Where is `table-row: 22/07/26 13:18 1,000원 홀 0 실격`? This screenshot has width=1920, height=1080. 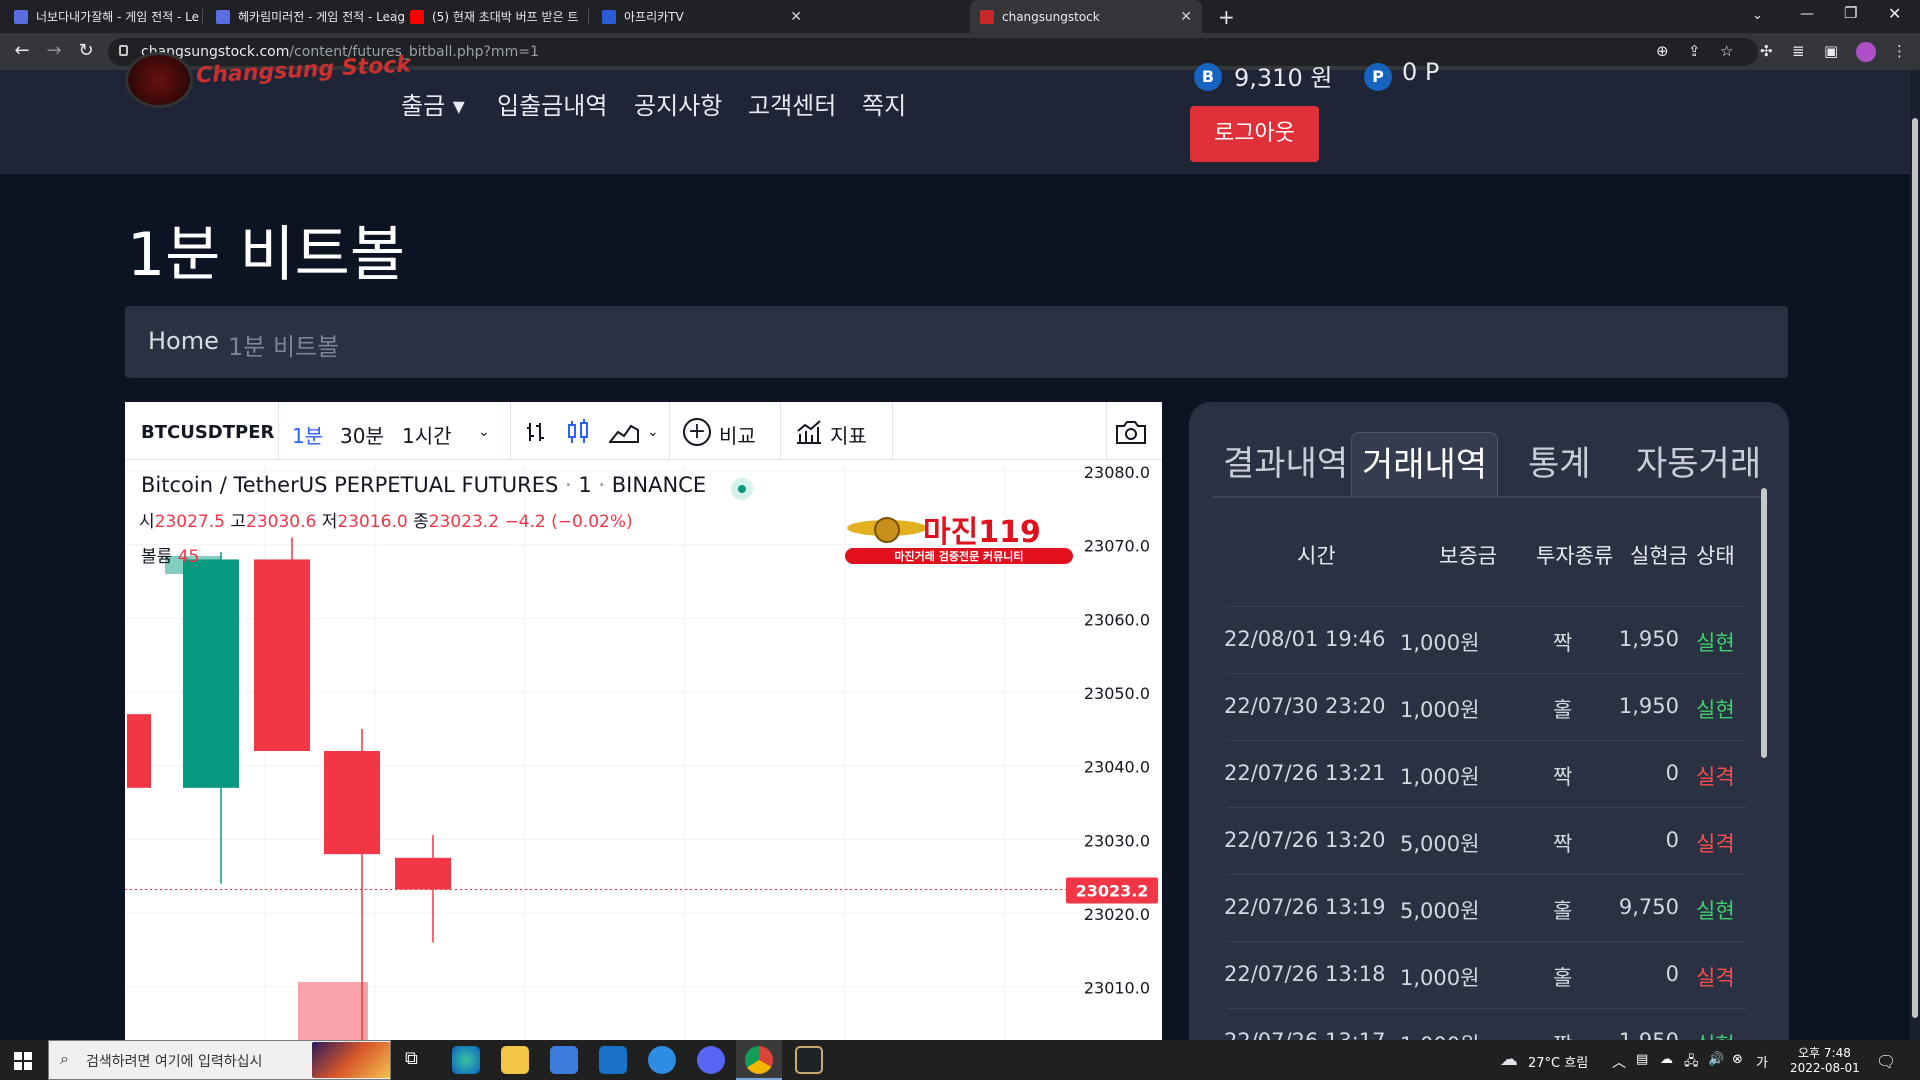 table-row: 22/07/26 13:18 1,000원 홀 0 실격 is located at coordinates (1485, 974).